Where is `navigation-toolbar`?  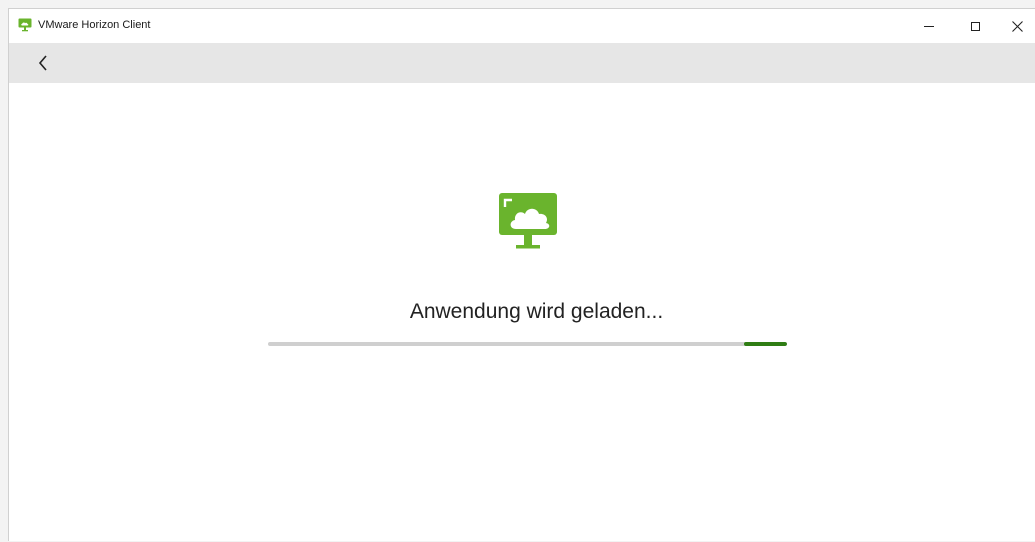
navigation-toolbar is located at coordinates (522, 63).